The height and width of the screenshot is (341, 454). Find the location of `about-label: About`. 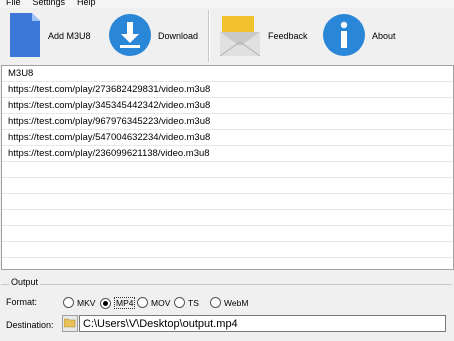

about-label: About is located at coordinates (384, 36).